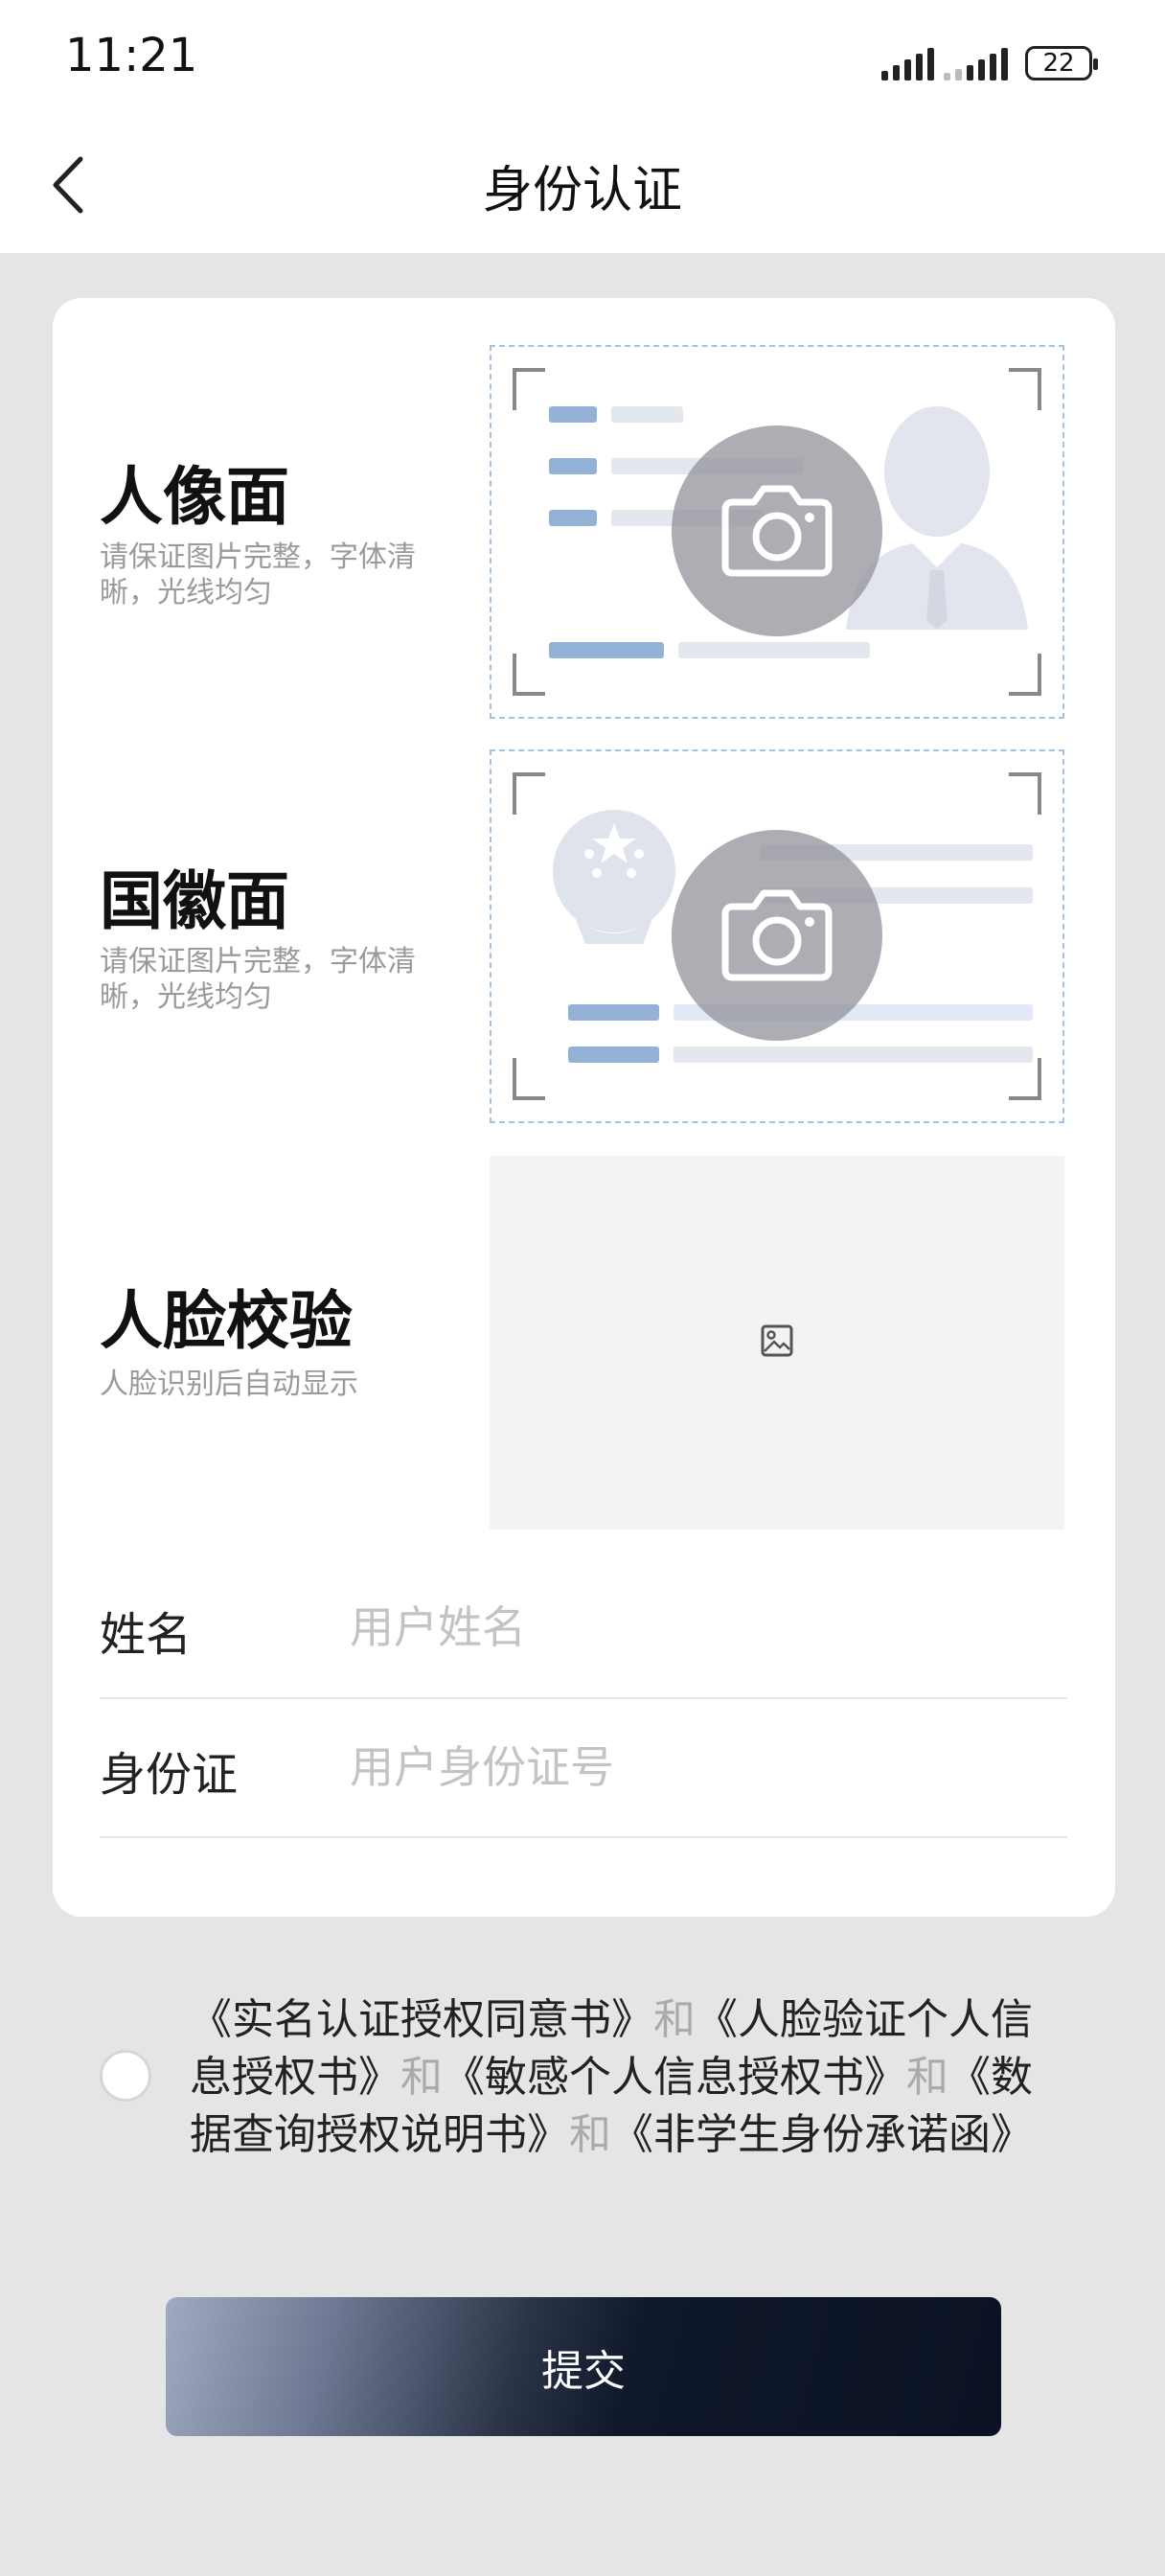 Image resolution: width=1165 pixels, height=2576 pixels. I want to click on page-title: 身份认证, so click(582, 190).